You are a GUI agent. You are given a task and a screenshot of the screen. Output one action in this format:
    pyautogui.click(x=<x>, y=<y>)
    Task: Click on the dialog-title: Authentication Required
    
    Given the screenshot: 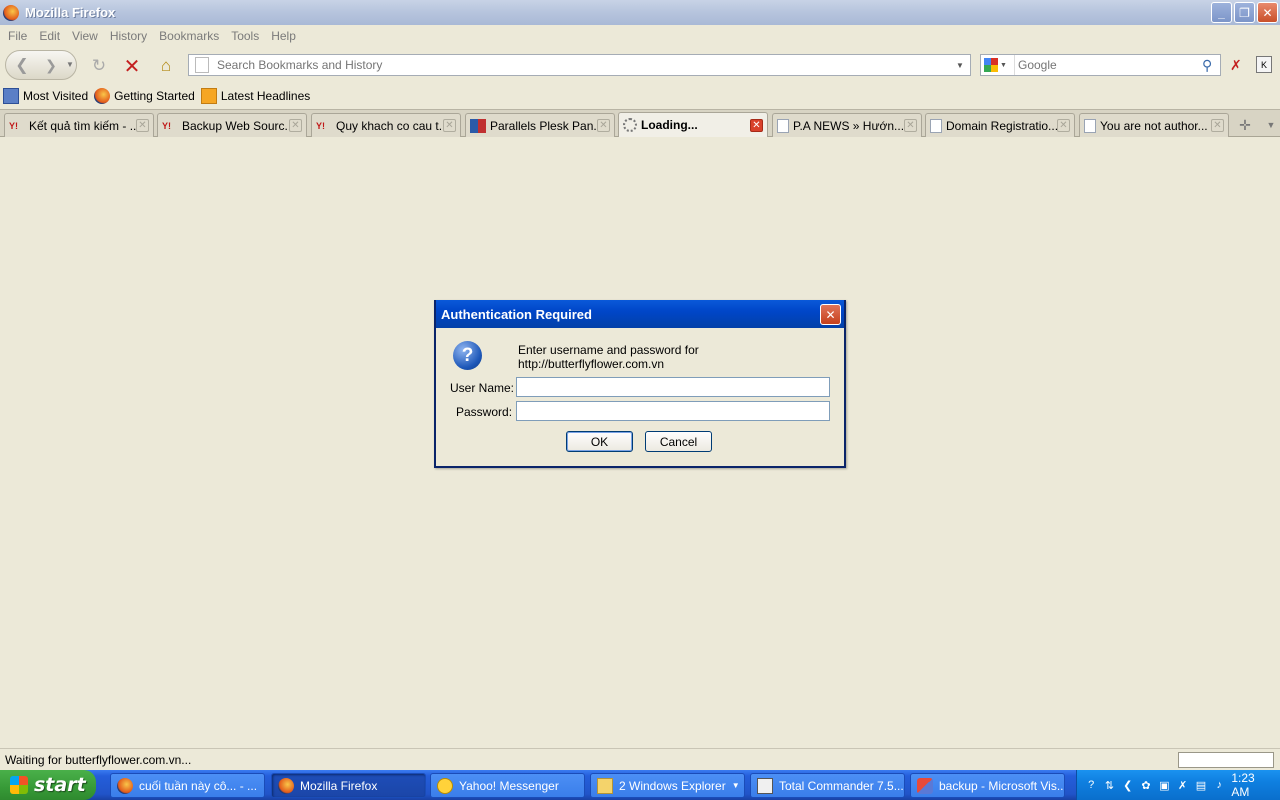 What is the action you would take?
    pyautogui.click(x=516, y=314)
    